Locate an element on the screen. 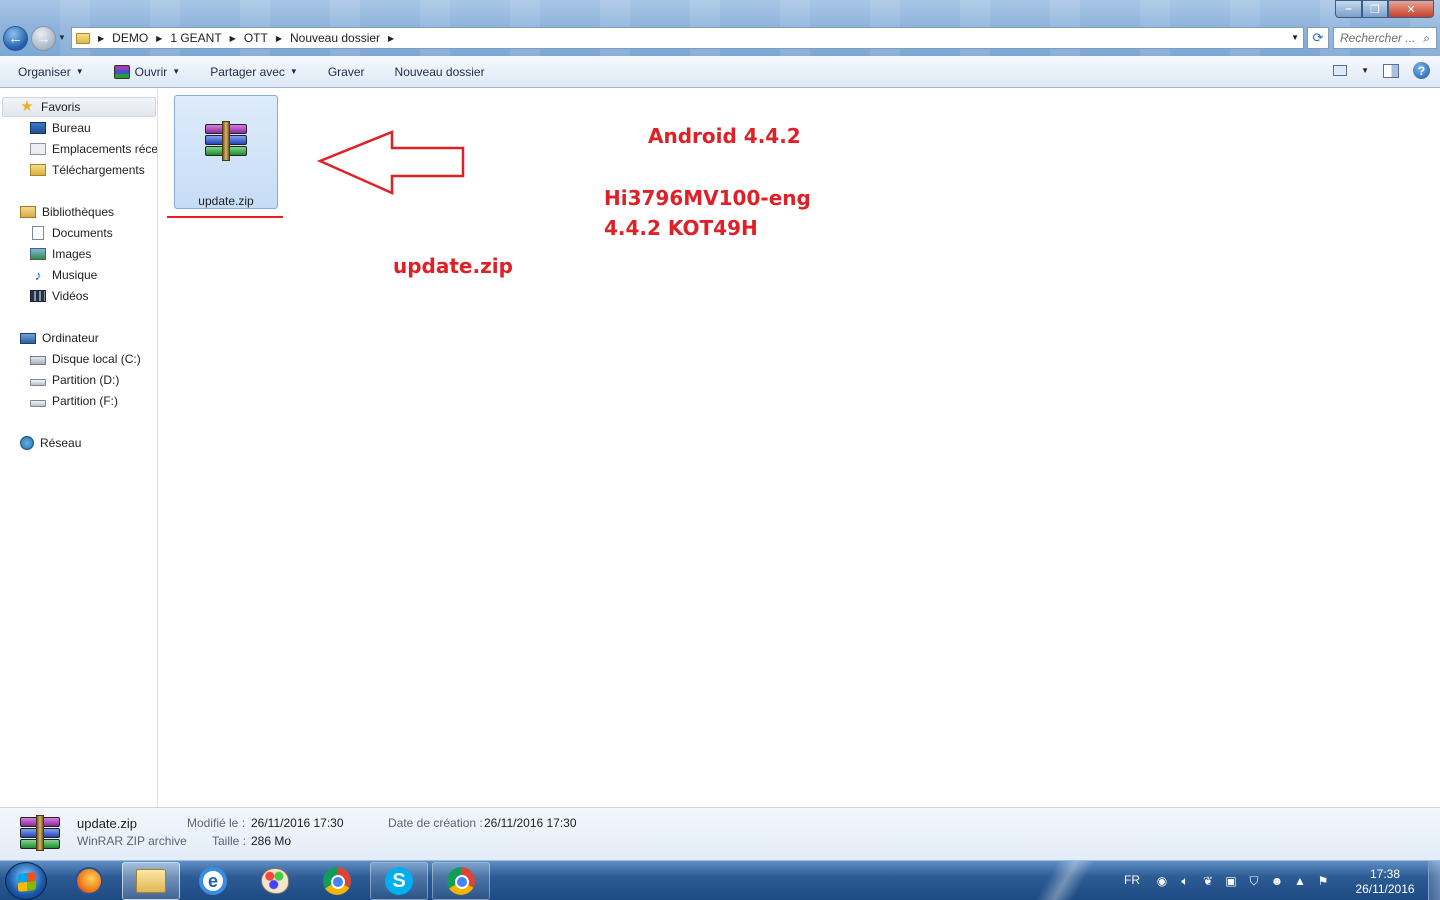 Image resolution: width=1440 pixels, height=900 pixels. change-view-icon is located at coordinates (1340, 70).